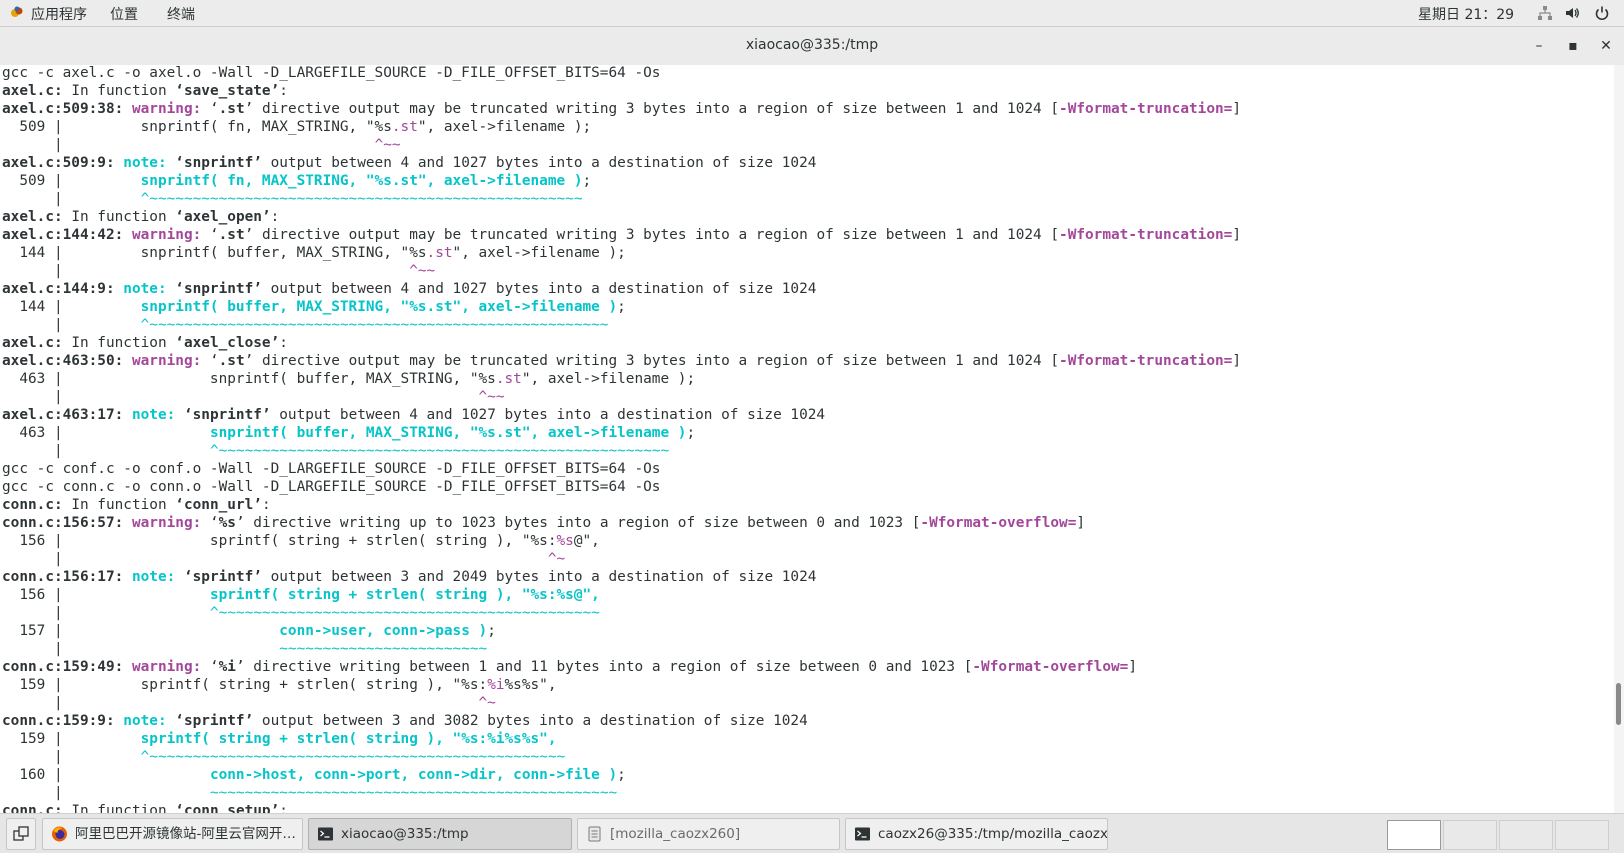  I want to click on terminal-text: -Wformat-overflow=, so click(1050, 667).